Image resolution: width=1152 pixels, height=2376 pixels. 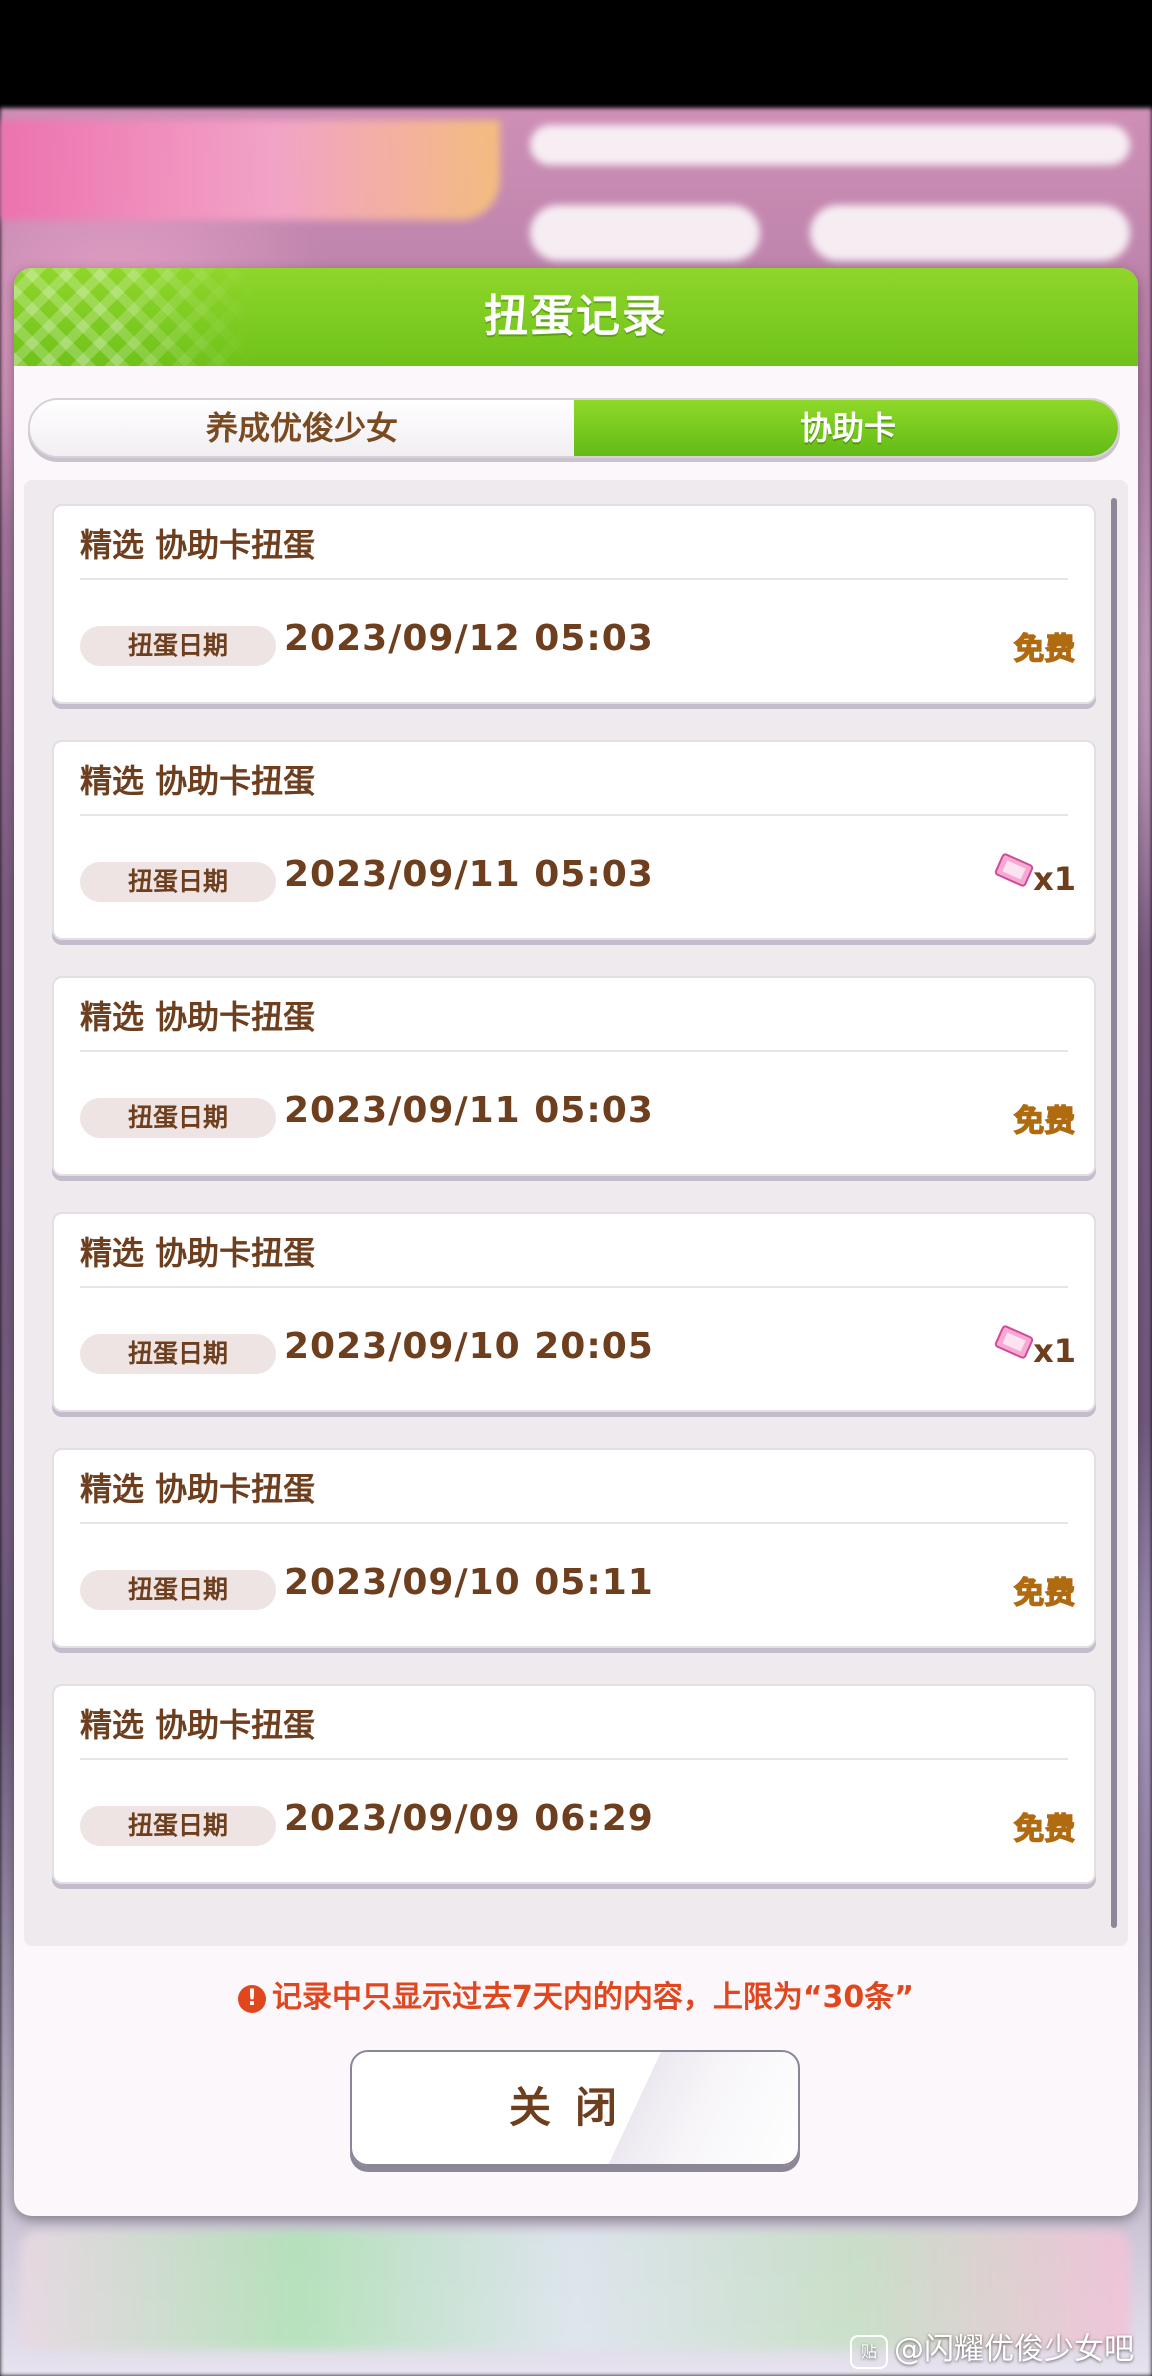 What do you see at coordinates (593, 1997) in the screenshot?
I see `notice-text: 记录中只显示过去7天内的内容，上限为“30条”` at bounding box center [593, 1997].